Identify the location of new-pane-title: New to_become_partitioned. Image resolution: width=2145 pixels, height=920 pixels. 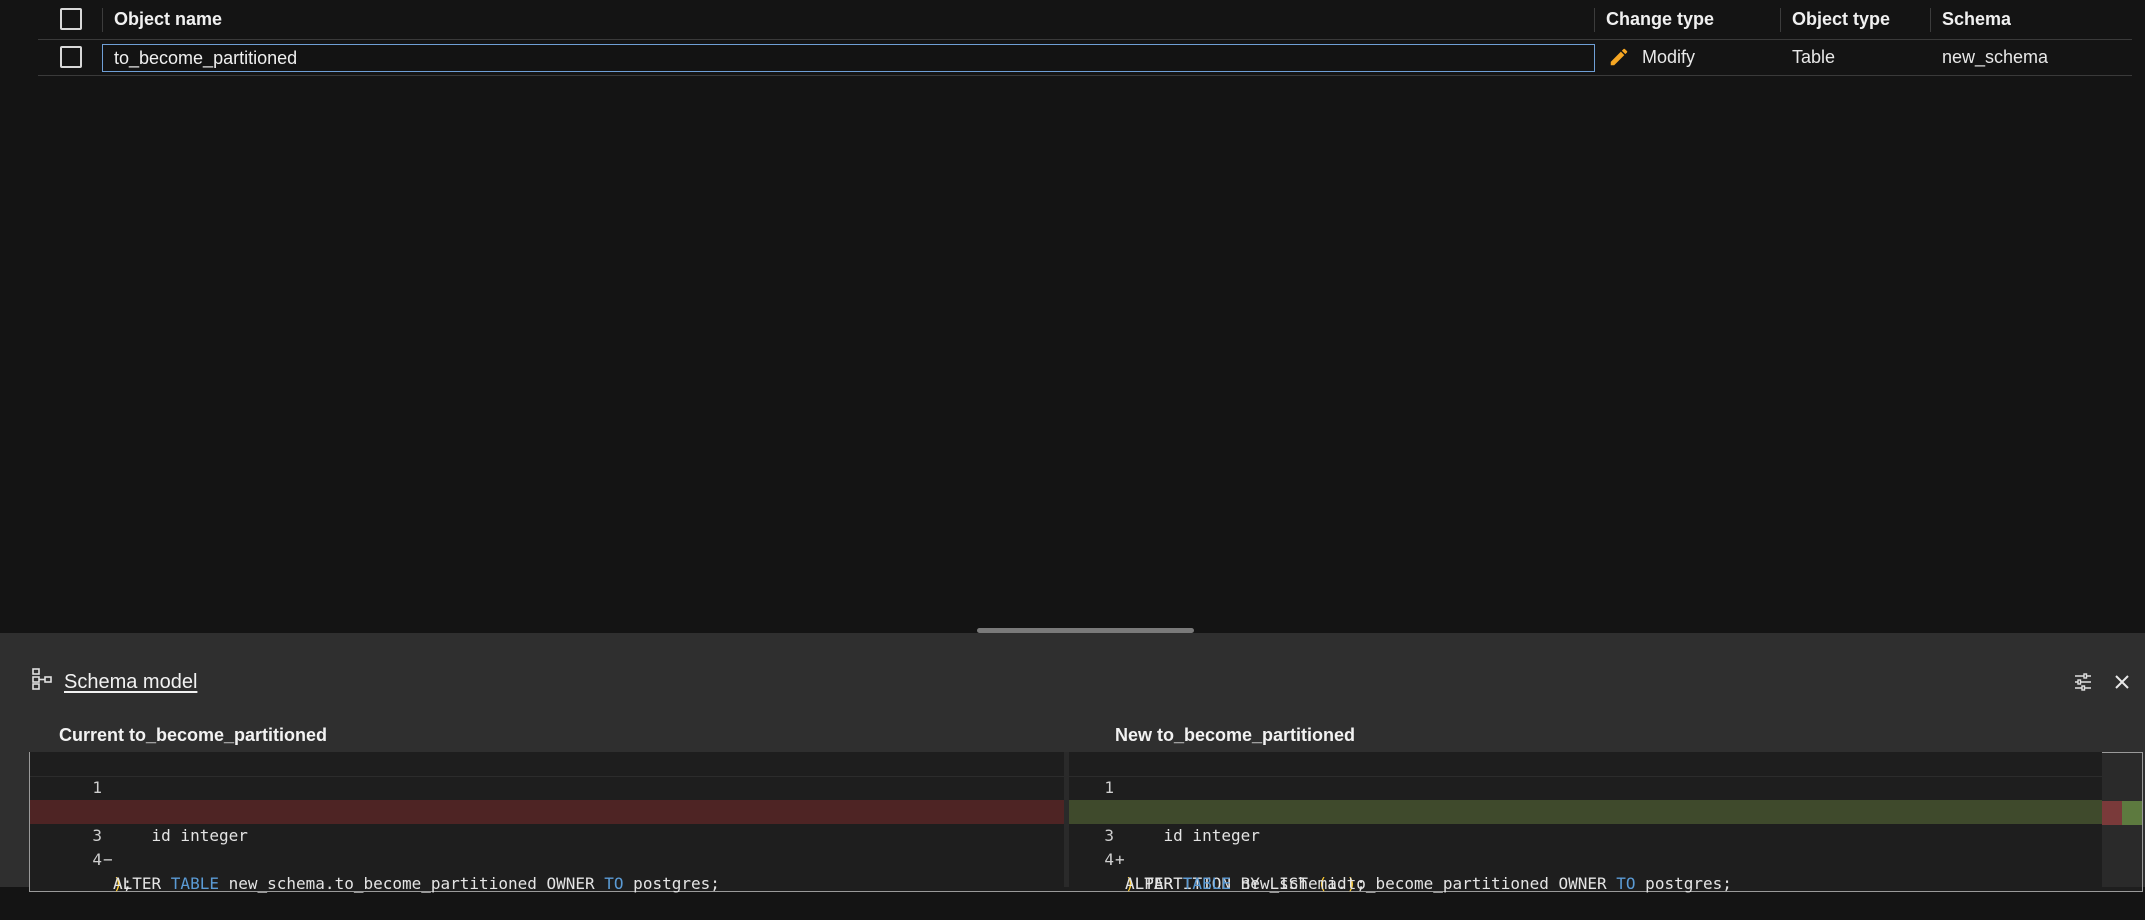
(1235, 735).